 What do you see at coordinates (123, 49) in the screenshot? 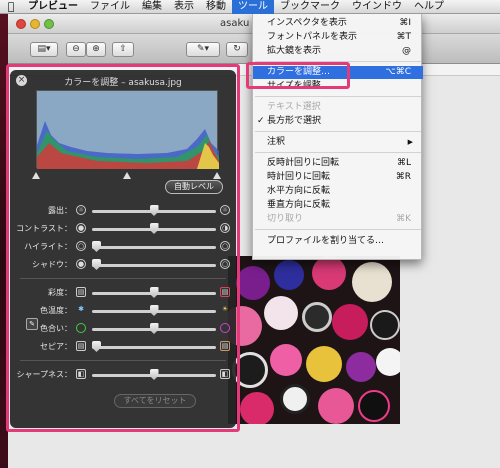
I see `share-button: ⇧` at bounding box center [123, 49].